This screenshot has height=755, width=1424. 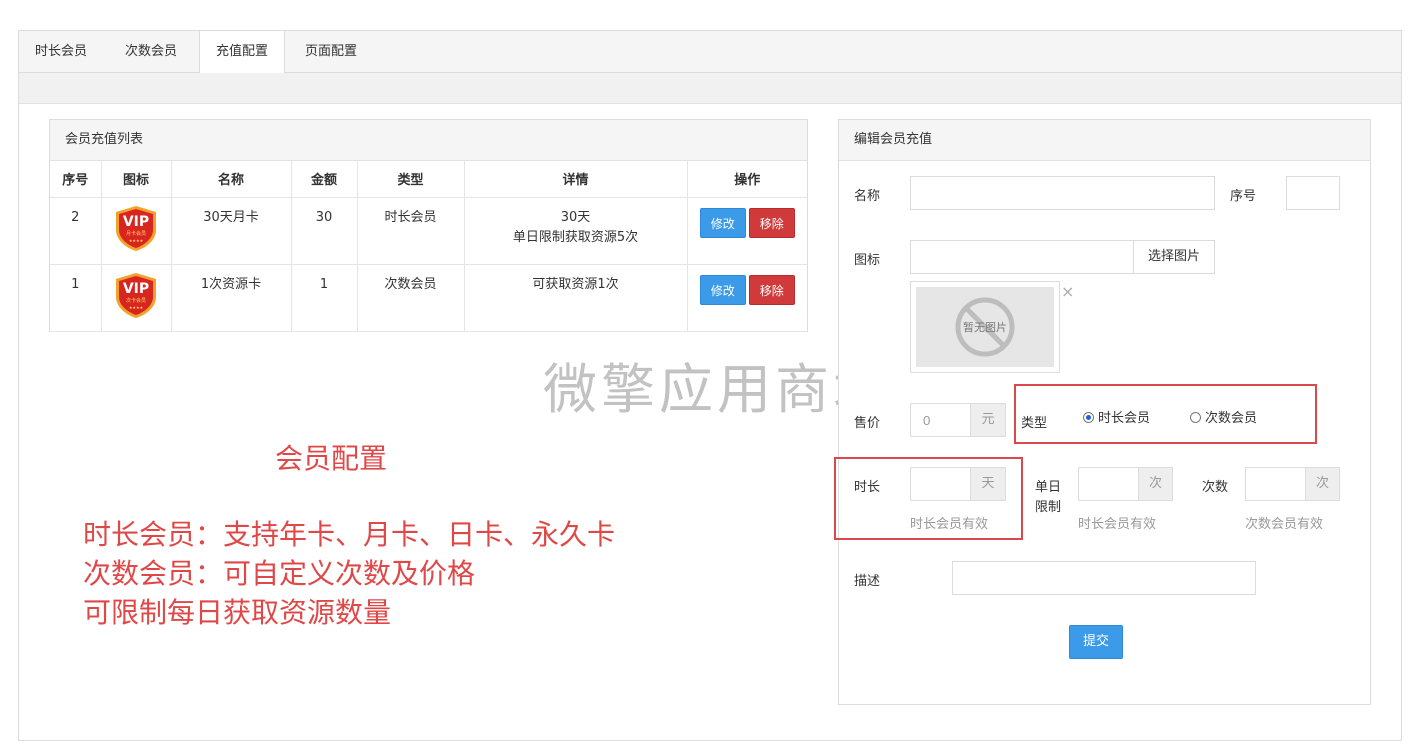 I want to click on name-input, so click(x=1062, y=193).